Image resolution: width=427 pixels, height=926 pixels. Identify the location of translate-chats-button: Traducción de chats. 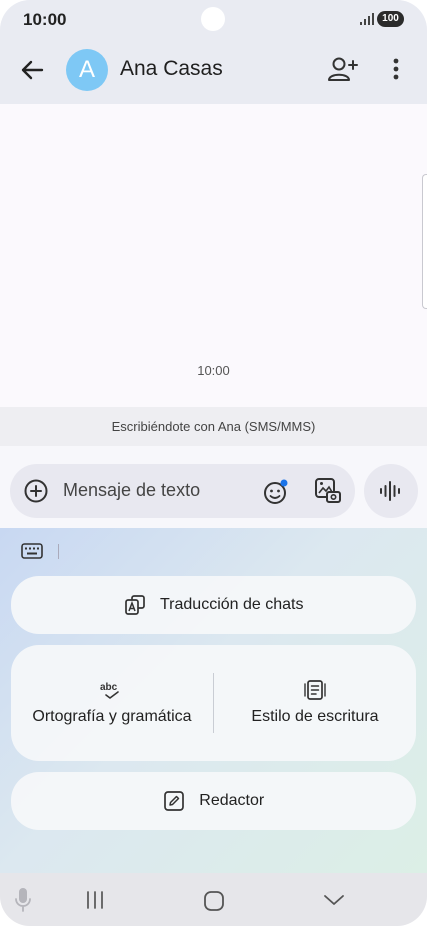
(213, 605).